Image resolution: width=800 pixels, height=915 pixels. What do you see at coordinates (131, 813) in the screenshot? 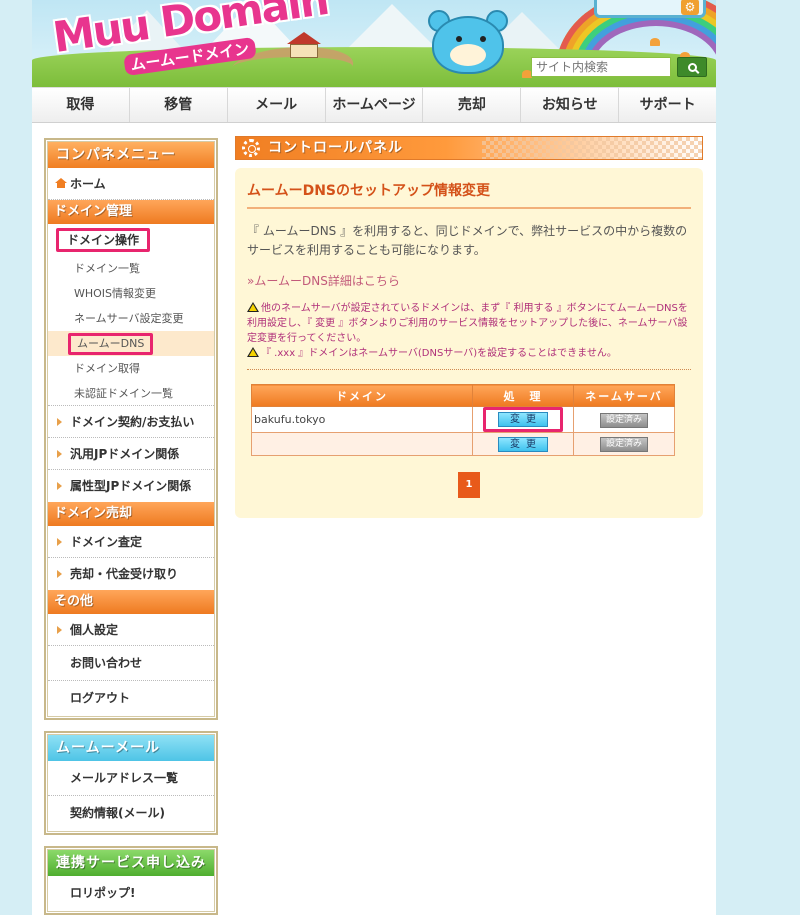
I see `sidebar-item-mail-contract: 契約情報(メール)` at bounding box center [131, 813].